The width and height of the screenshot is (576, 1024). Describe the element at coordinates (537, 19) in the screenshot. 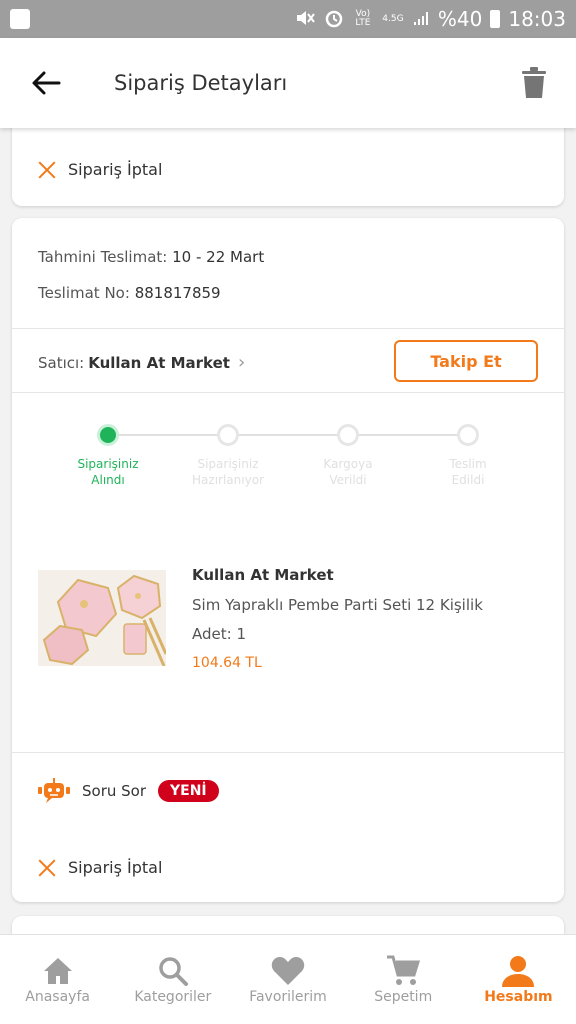

I see `clock: 18:03` at that location.